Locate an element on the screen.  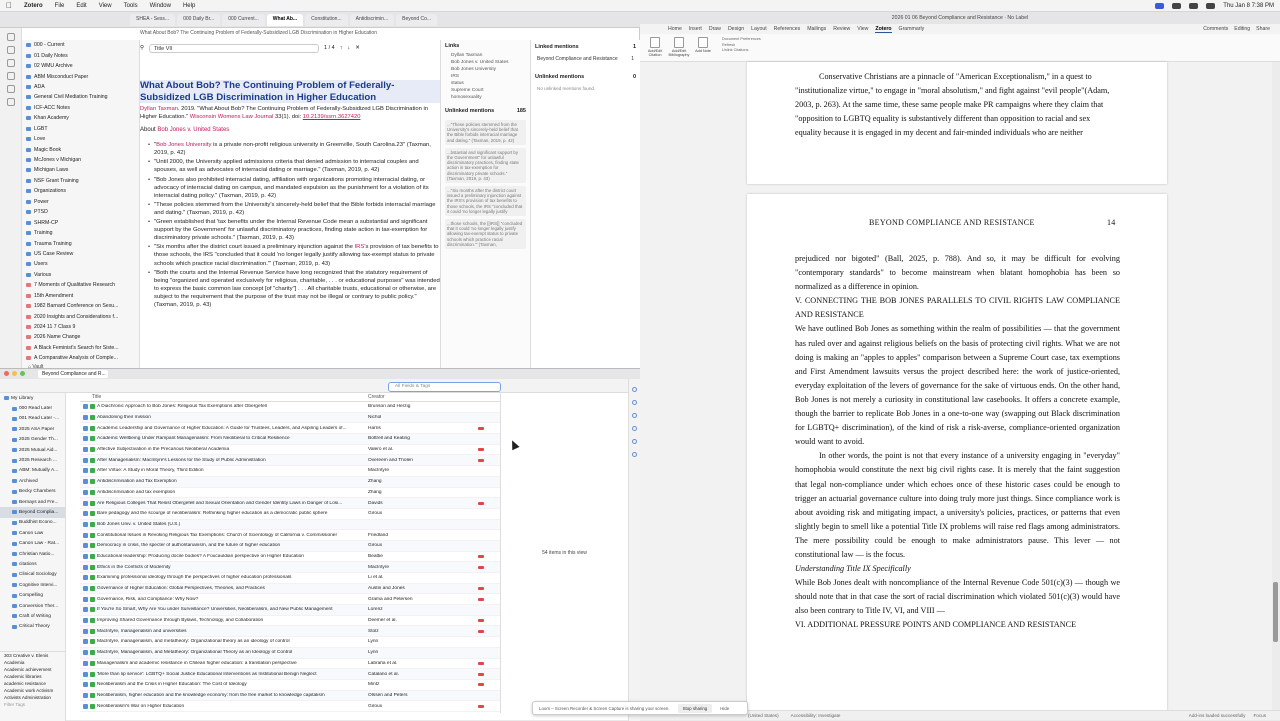
library-collection: Compelling is located at coordinates (32, 595).